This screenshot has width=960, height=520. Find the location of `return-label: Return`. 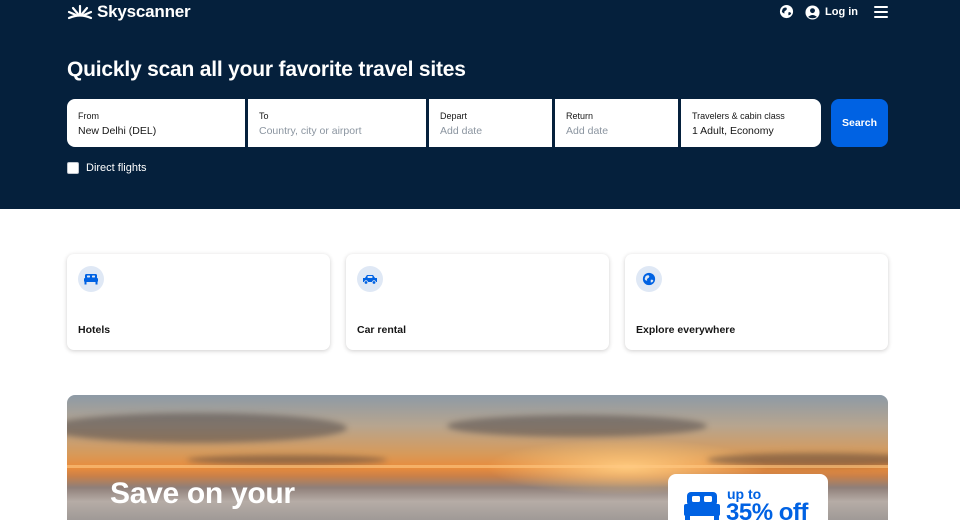

return-label: Return is located at coordinates (580, 116).